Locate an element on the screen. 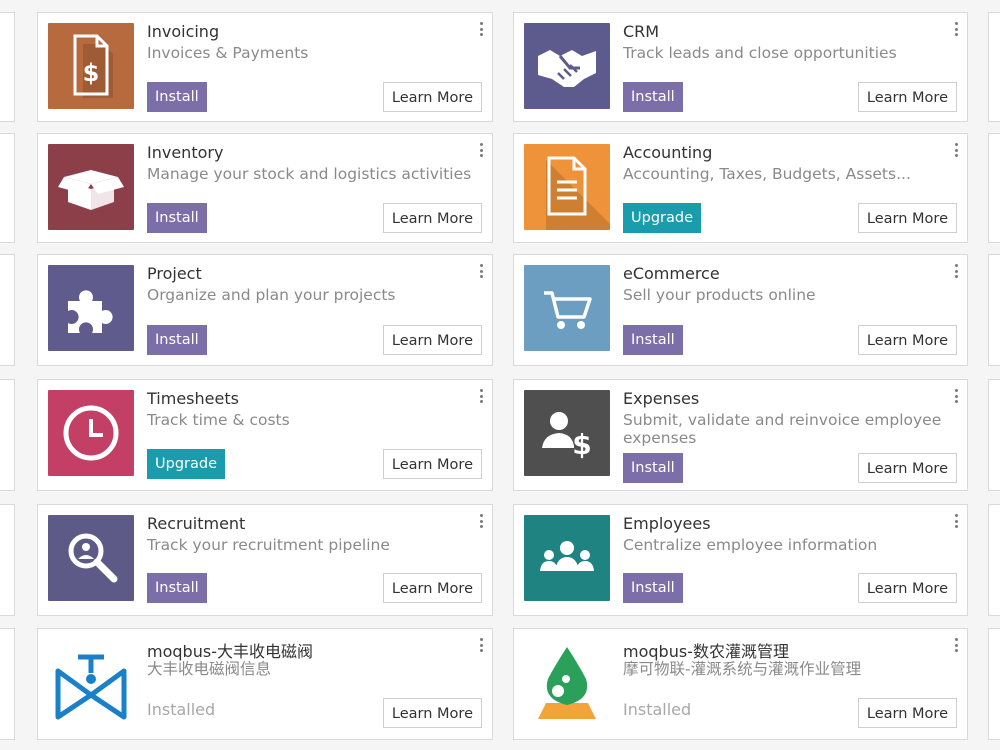  app-summary: Sell your products online is located at coordinates (719, 295).